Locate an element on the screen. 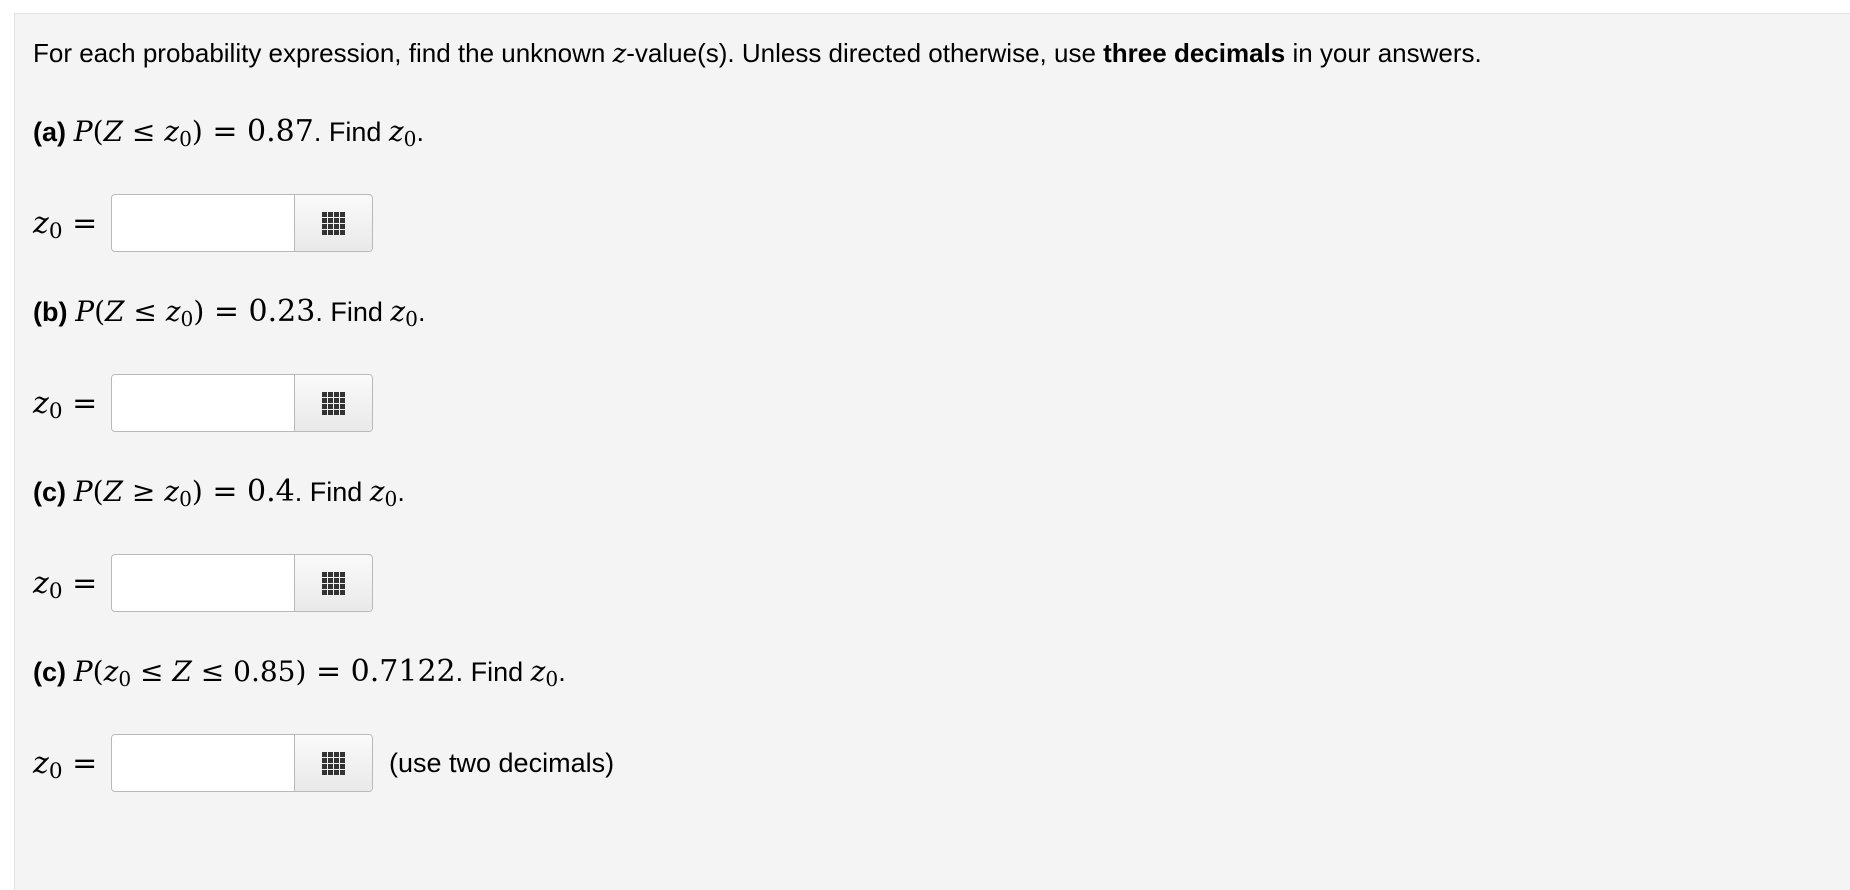 This screenshot has height=890, width=1850. question-c-prompt: (c) P(Z ≥ z0) = 0.4. Find z0. is located at coordinates (219, 493).